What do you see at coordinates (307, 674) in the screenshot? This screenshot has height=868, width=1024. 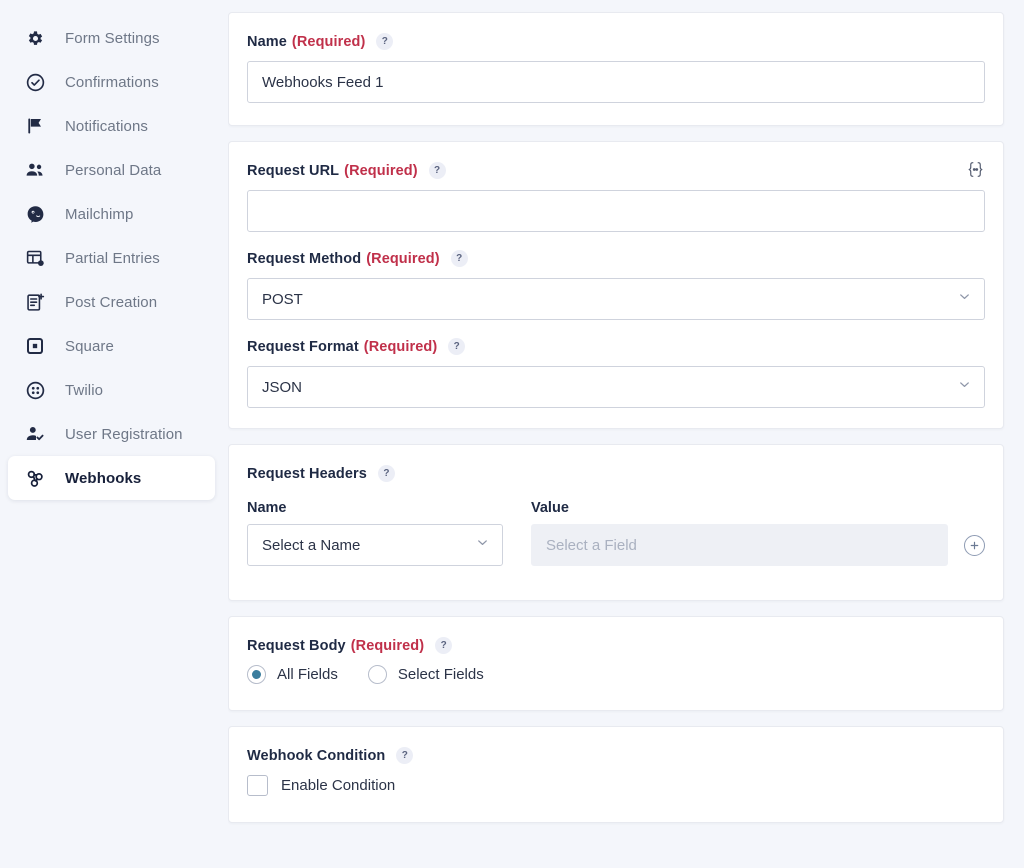 I see `radio-label: All Fields` at bounding box center [307, 674].